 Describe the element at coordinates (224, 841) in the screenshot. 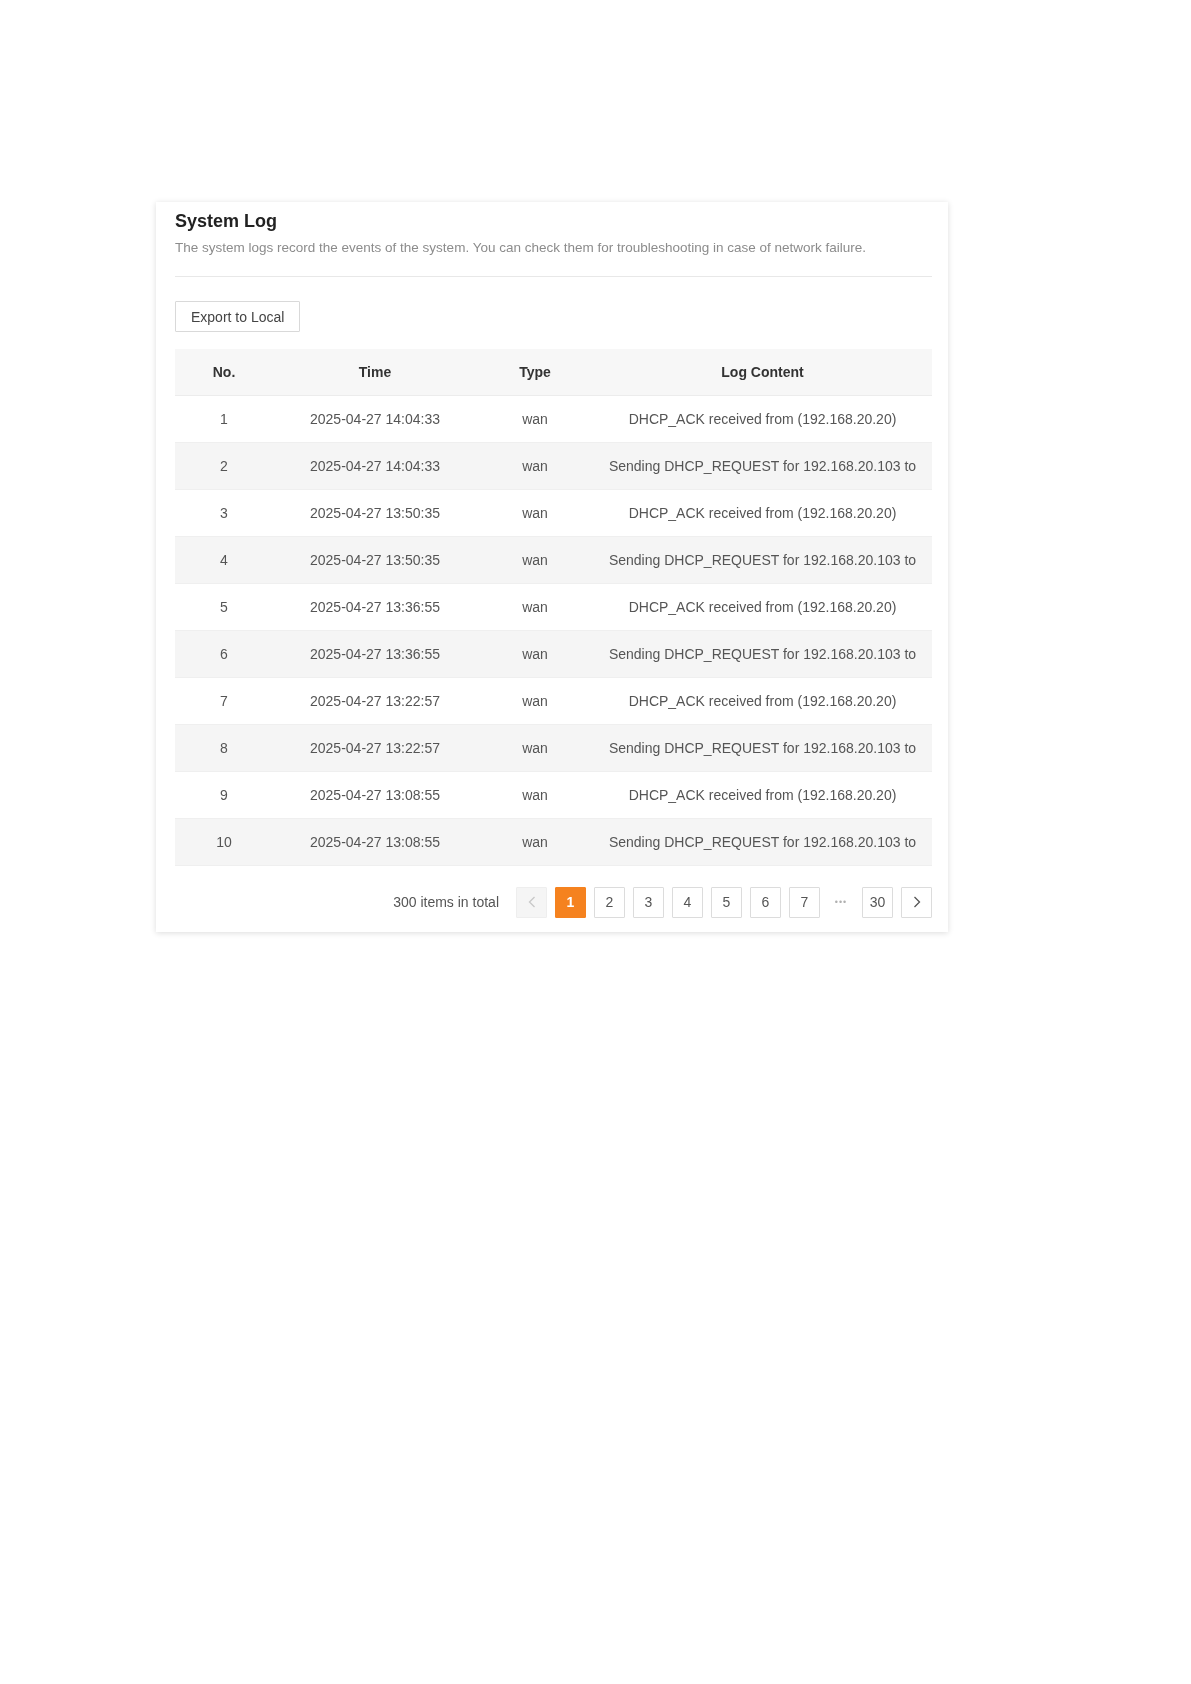

I see `table-cell: 10` at that location.